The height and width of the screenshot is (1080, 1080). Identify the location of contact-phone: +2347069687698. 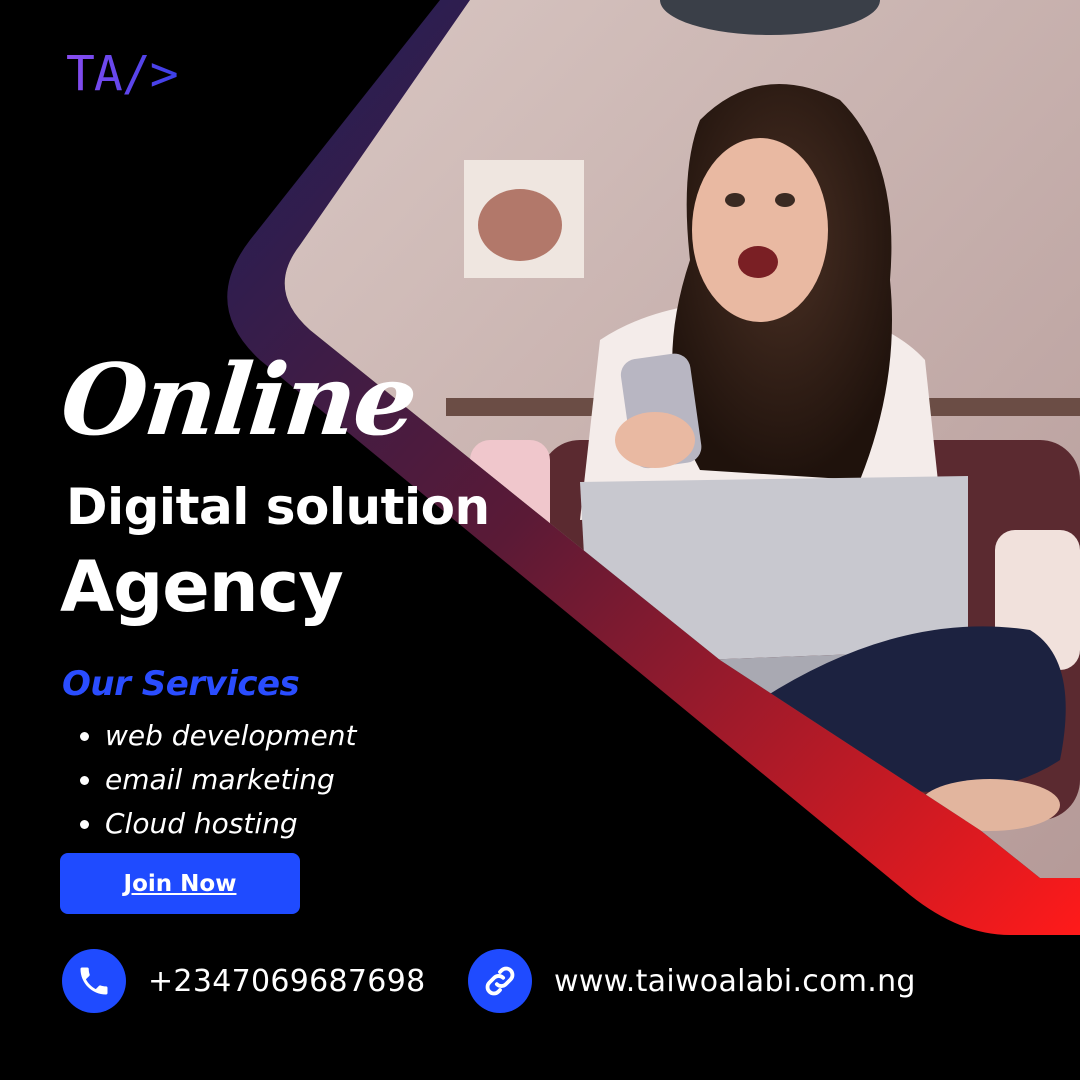
(243, 981).